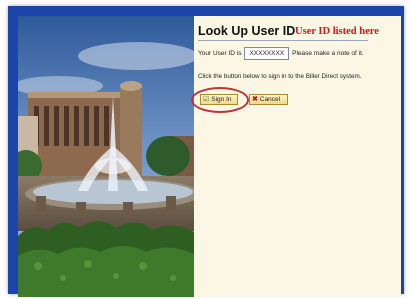 Image resolution: width=412 pixels, height=299 pixels. I want to click on sign-in-button: ☑ Sign In, so click(219, 99).